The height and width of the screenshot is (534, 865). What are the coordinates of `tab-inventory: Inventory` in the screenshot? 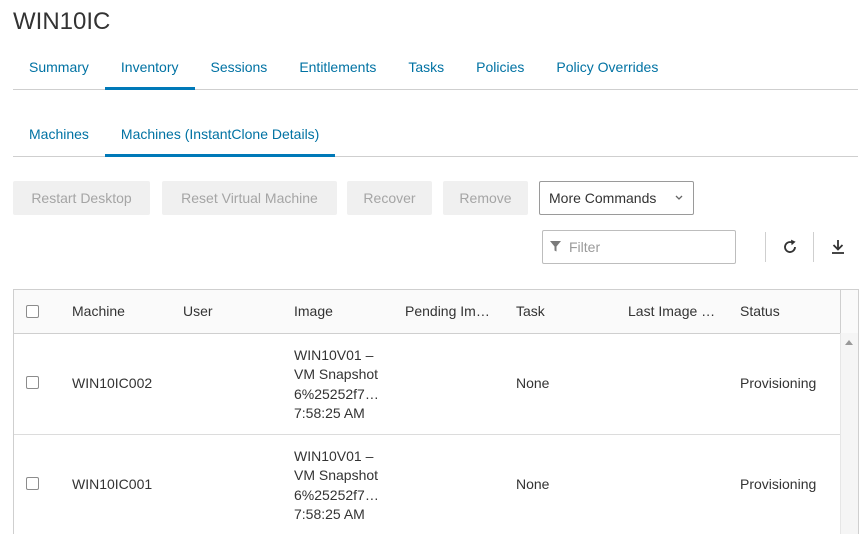 It's located at (149, 69).